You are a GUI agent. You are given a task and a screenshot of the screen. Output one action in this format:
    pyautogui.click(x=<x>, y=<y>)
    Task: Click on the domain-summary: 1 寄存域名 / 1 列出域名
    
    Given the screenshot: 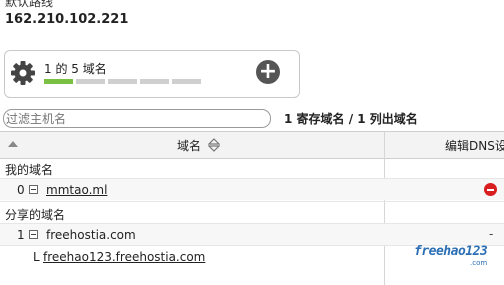 What is the action you would take?
    pyautogui.click(x=351, y=119)
    